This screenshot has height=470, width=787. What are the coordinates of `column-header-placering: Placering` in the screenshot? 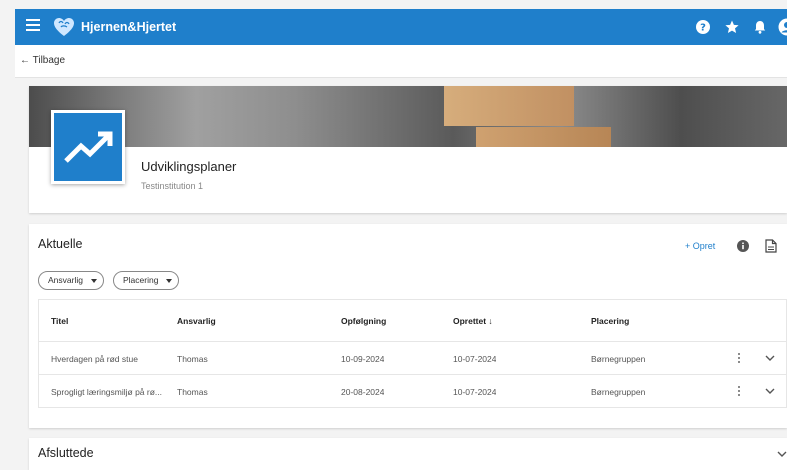 It's located at (610, 321).